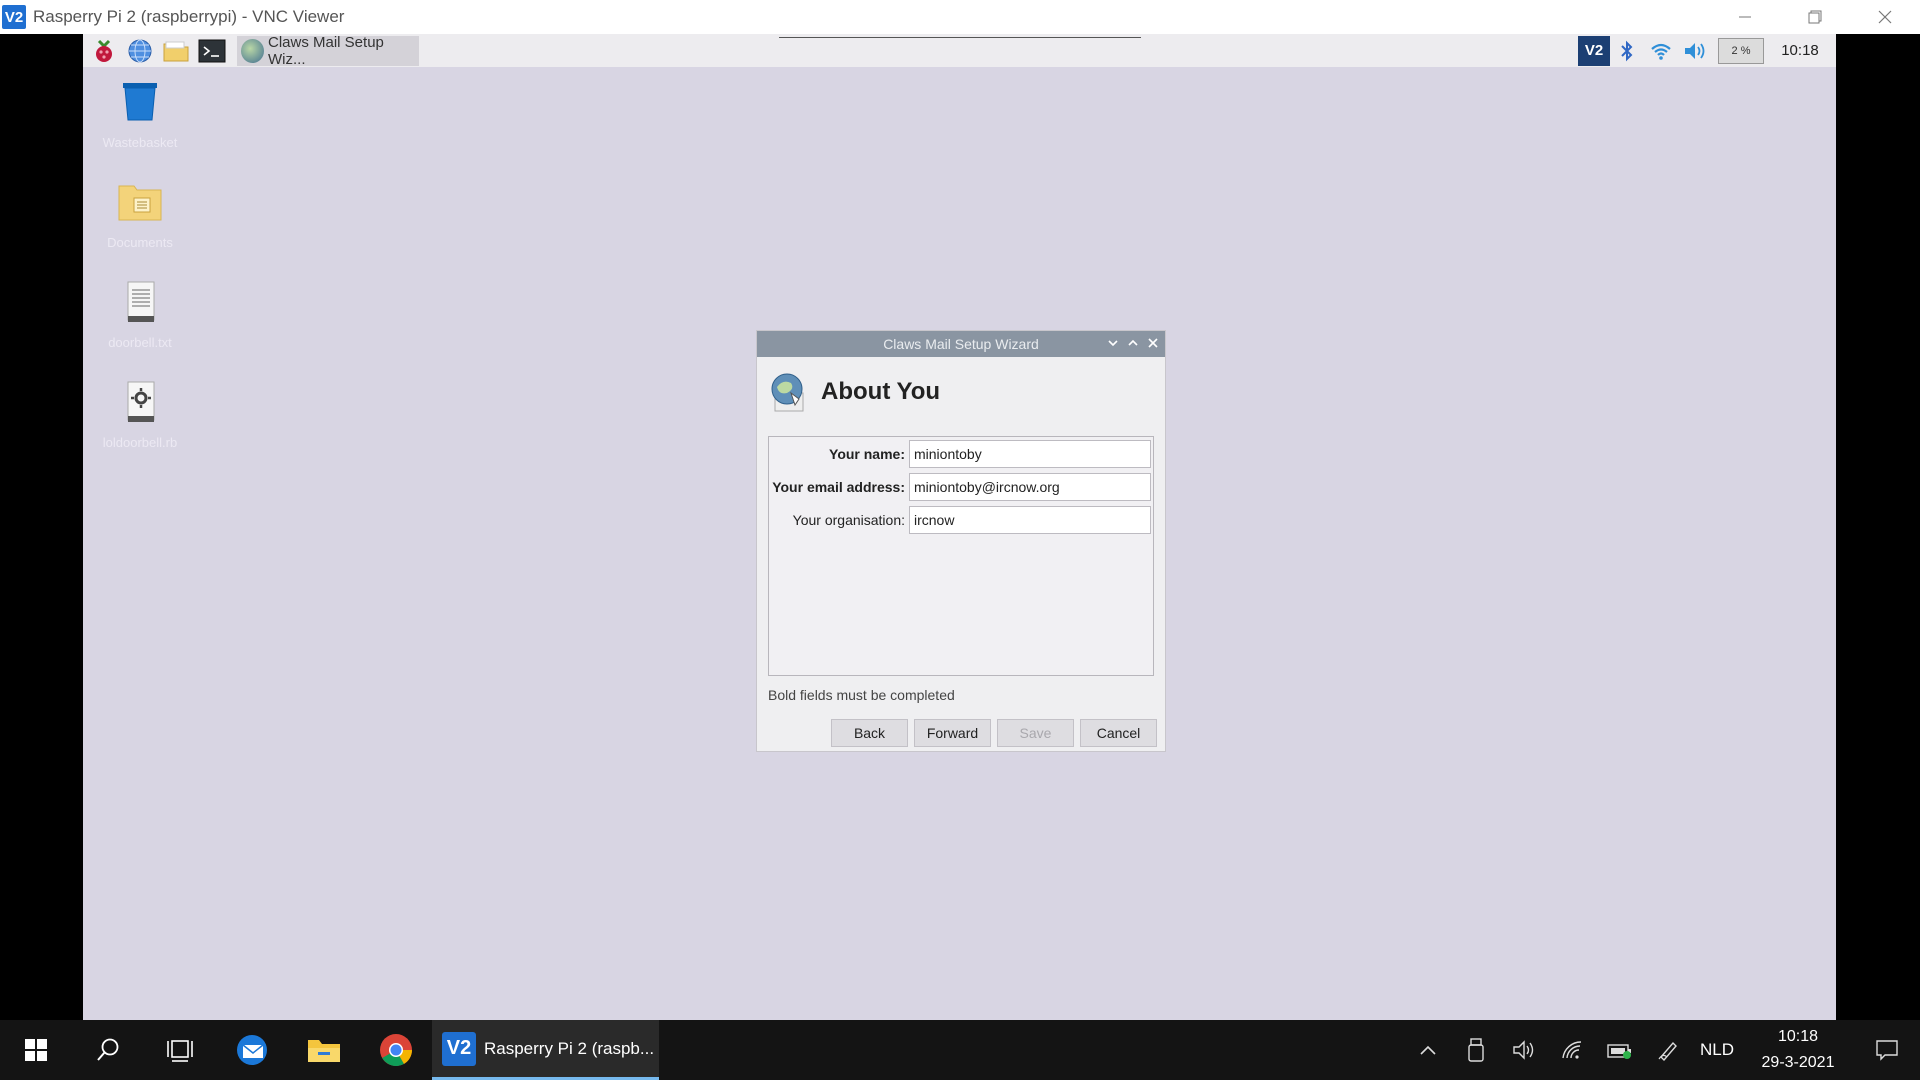 Image resolution: width=1920 pixels, height=1080 pixels. I want to click on battery-button, so click(1620, 1050).